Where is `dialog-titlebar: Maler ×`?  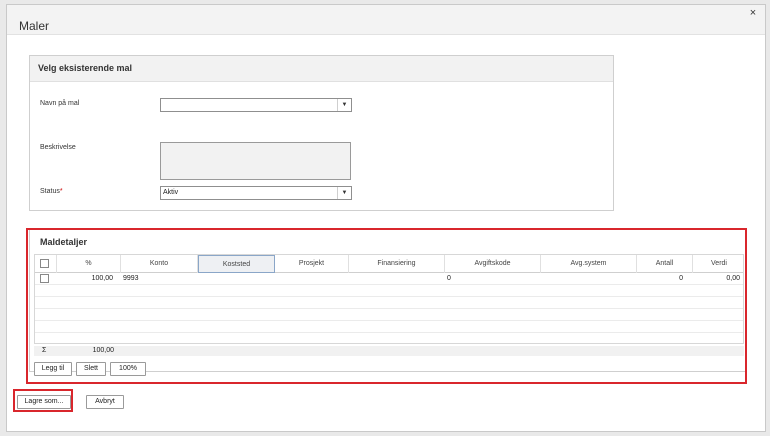 dialog-titlebar: Maler × is located at coordinates (386, 20).